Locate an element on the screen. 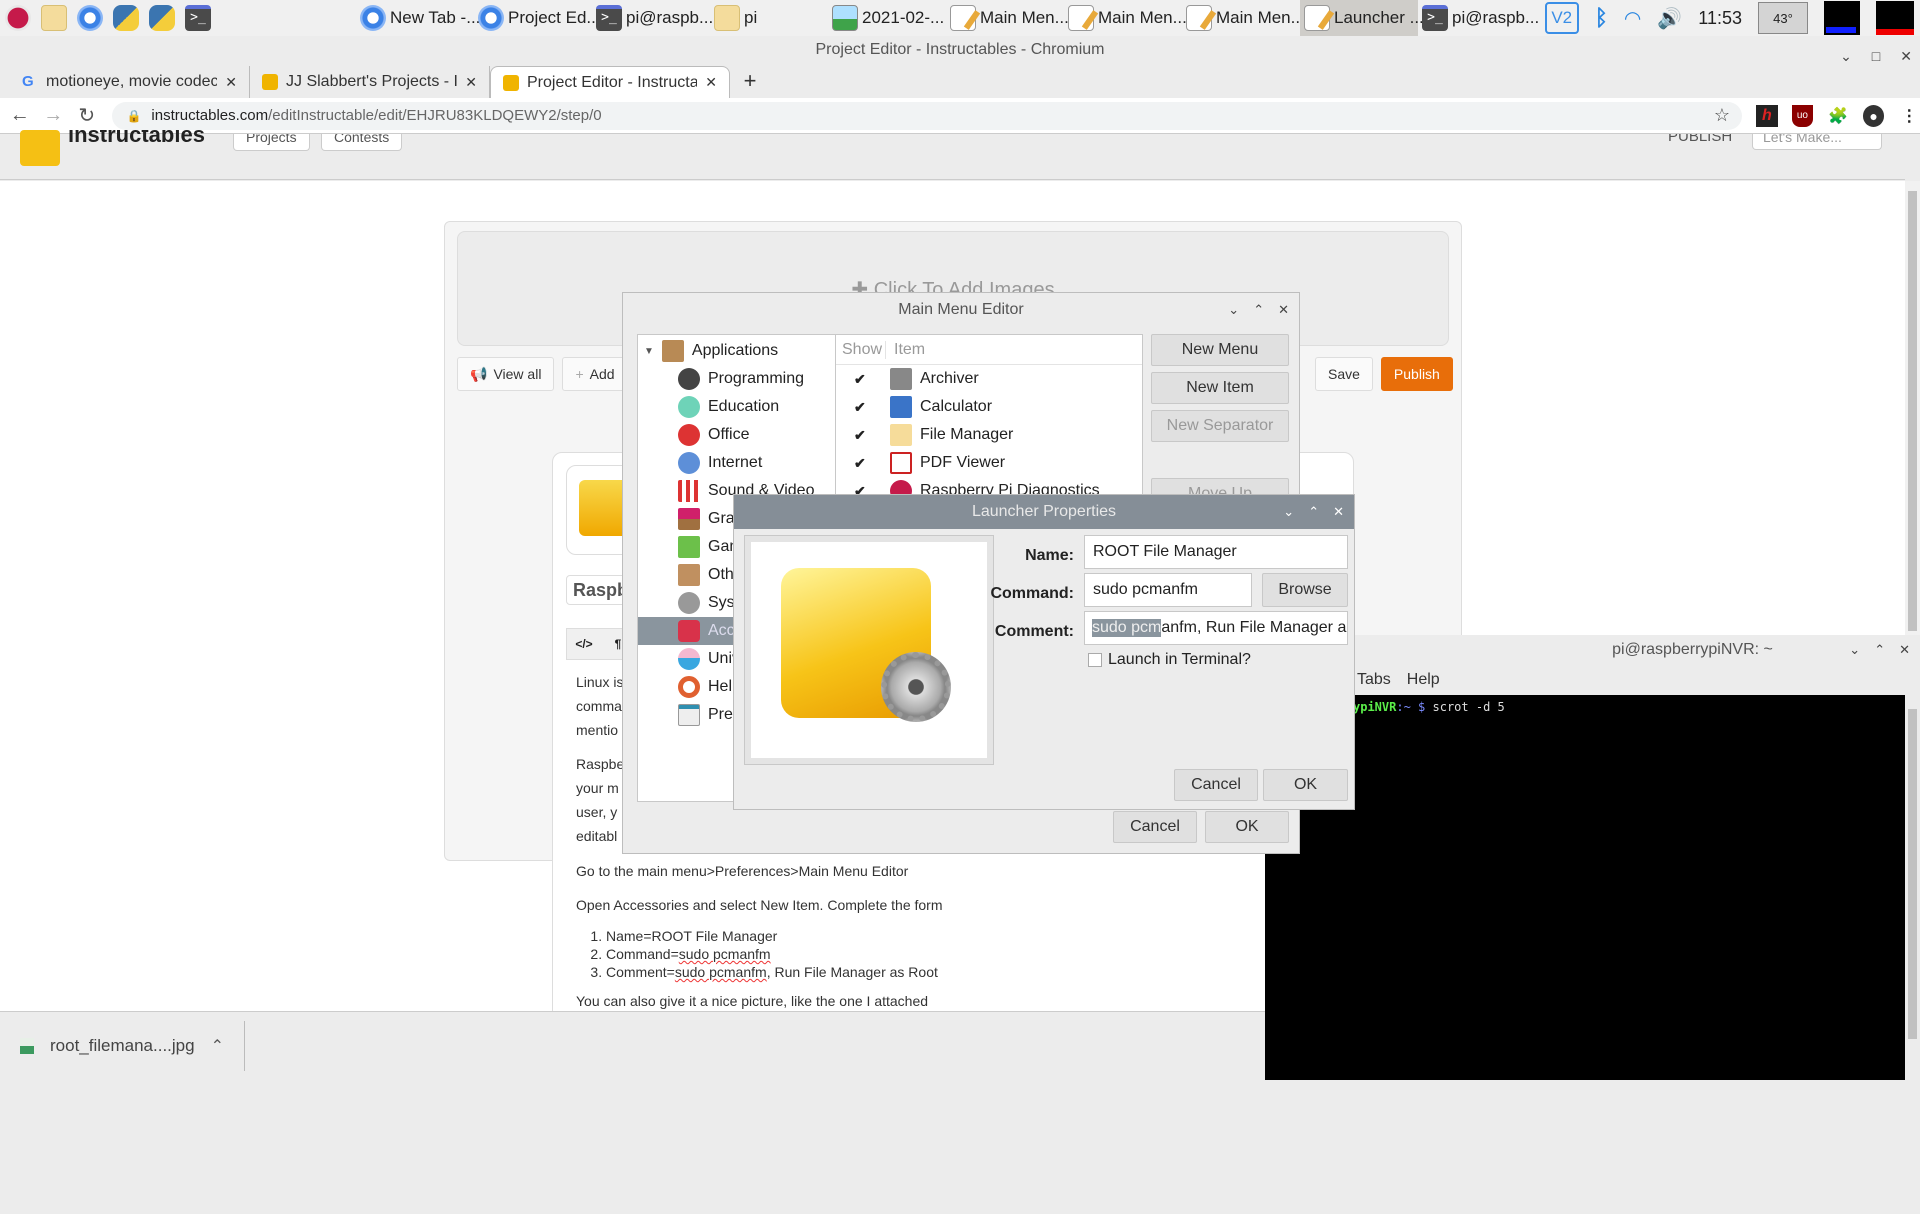  browse-button: Browse is located at coordinates (1305, 590).